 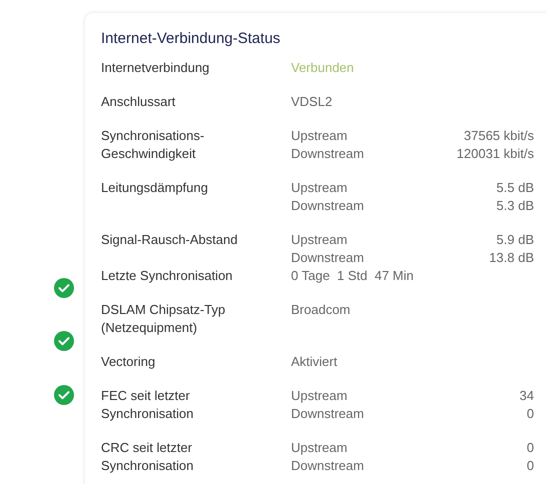 I want to click on field-label: Anschlussart, so click(x=138, y=102).